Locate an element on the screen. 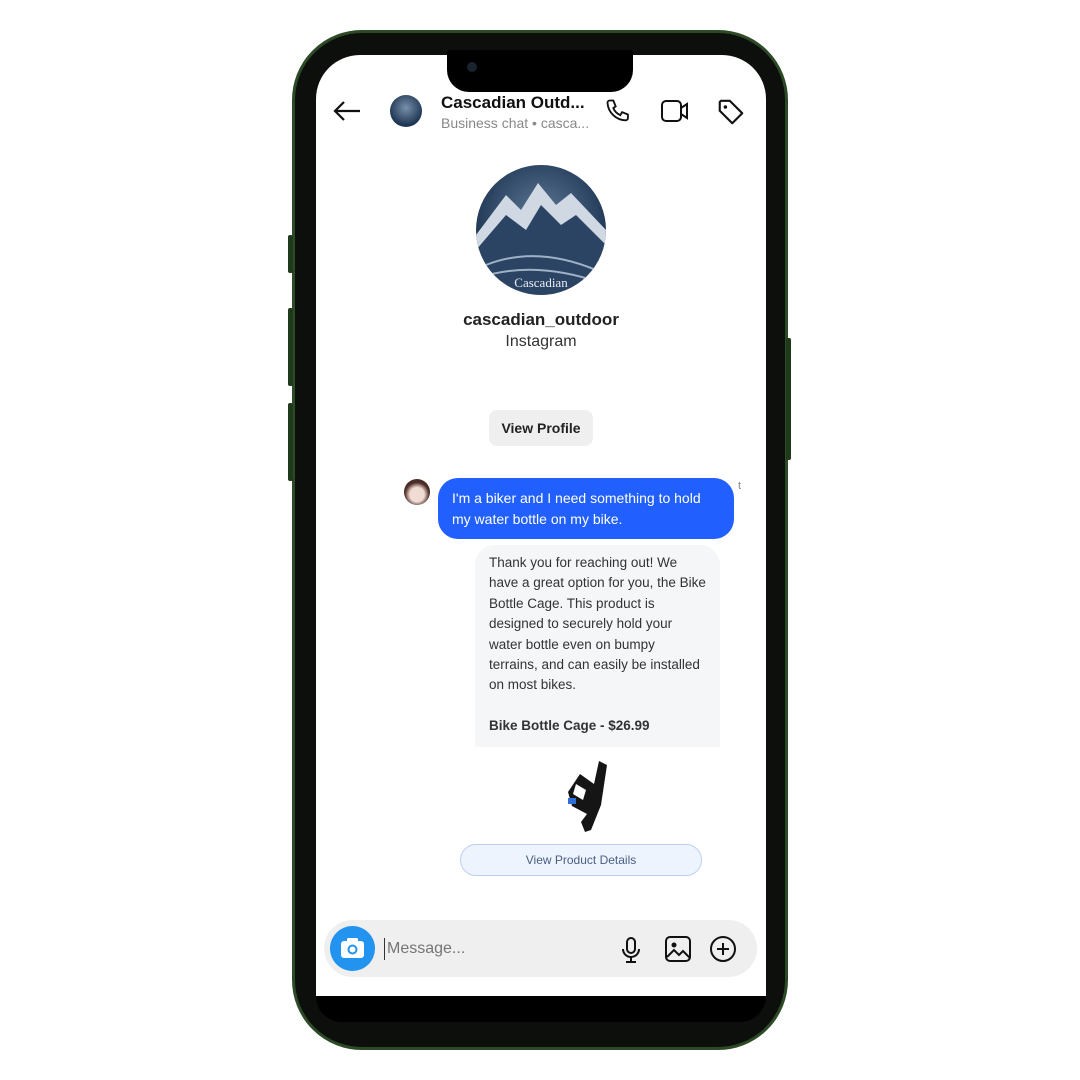 This screenshot has height=1080, width=1080. bottom-bezel is located at coordinates (541, 1009).